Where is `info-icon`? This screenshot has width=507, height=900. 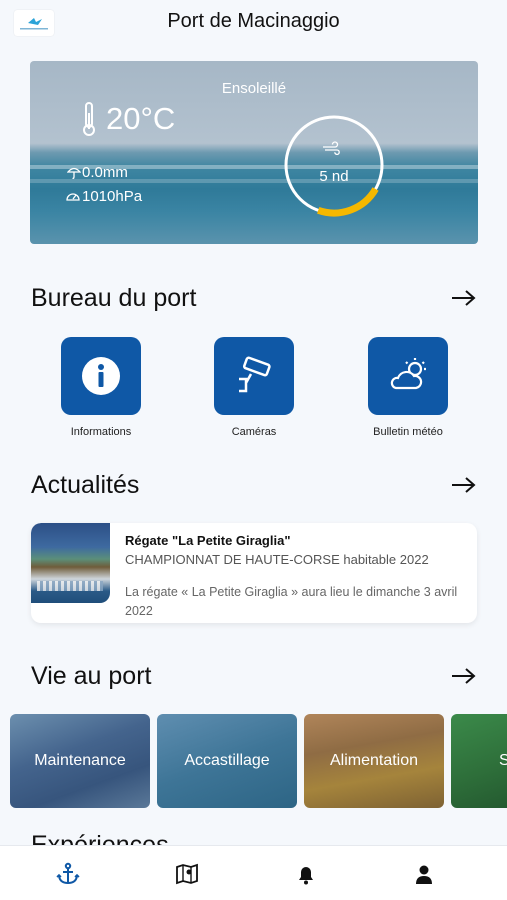
info-icon is located at coordinates (101, 376).